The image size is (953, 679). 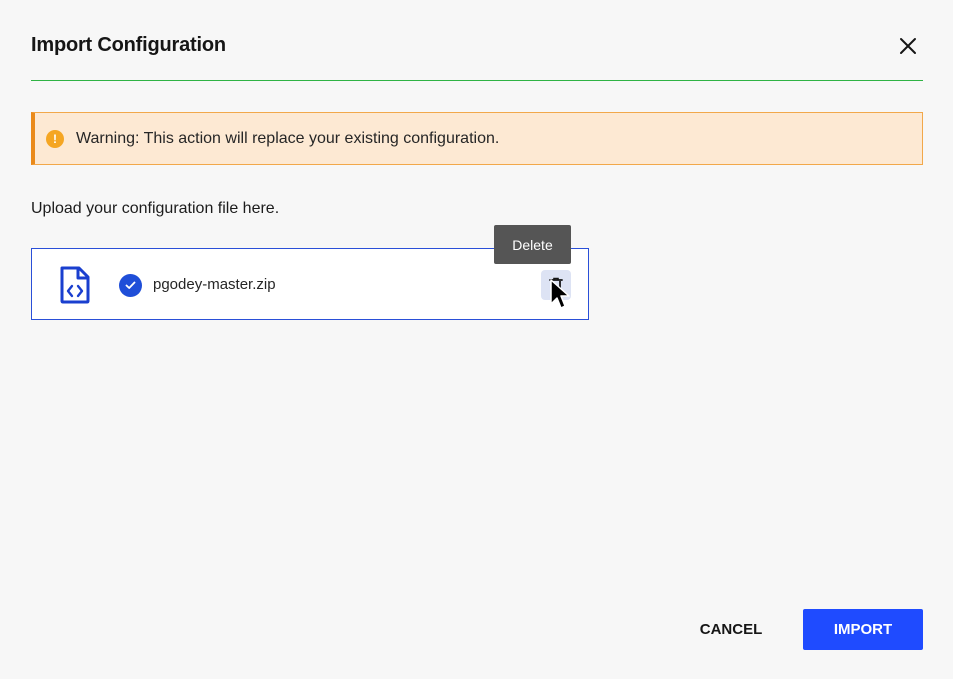 What do you see at coordinates (863, 629) in the screenshot?
I see `import-button: IMPORT` at bounding box center [863, 629].